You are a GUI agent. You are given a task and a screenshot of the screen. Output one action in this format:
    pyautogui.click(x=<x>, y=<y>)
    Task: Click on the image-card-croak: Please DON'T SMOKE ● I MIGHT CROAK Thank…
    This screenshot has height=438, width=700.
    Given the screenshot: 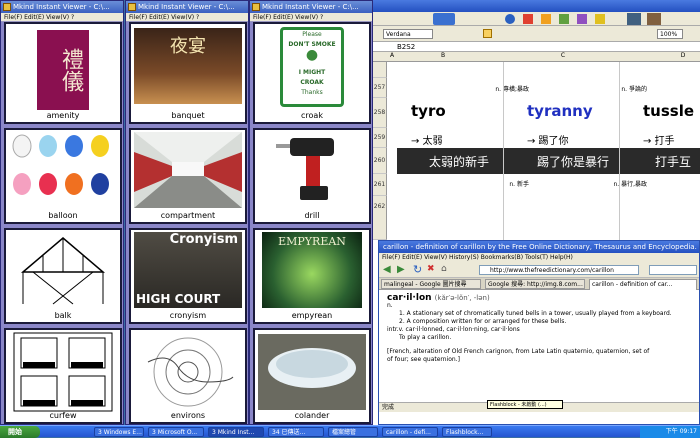 What is the action you would take?
    pyautogui.click(x=312, y=73)
    